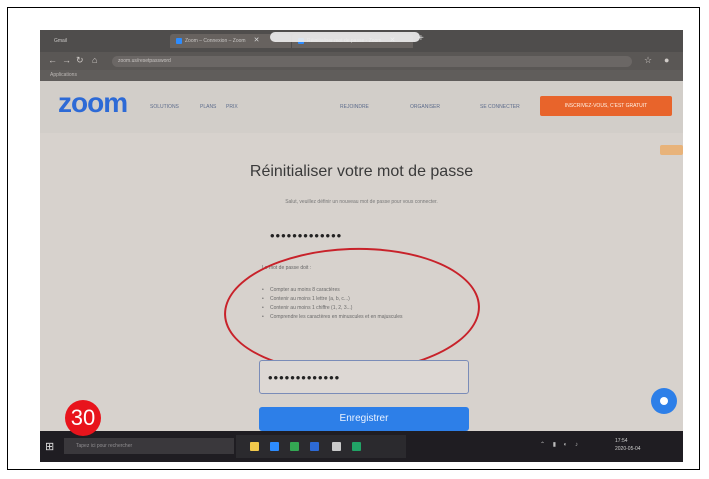 Image resolution: width=709 pixels, height=479 pixels. Describe the element at coordinates (232, 107) in the screenshot. I see `nav-prix: PRIX` at that location.